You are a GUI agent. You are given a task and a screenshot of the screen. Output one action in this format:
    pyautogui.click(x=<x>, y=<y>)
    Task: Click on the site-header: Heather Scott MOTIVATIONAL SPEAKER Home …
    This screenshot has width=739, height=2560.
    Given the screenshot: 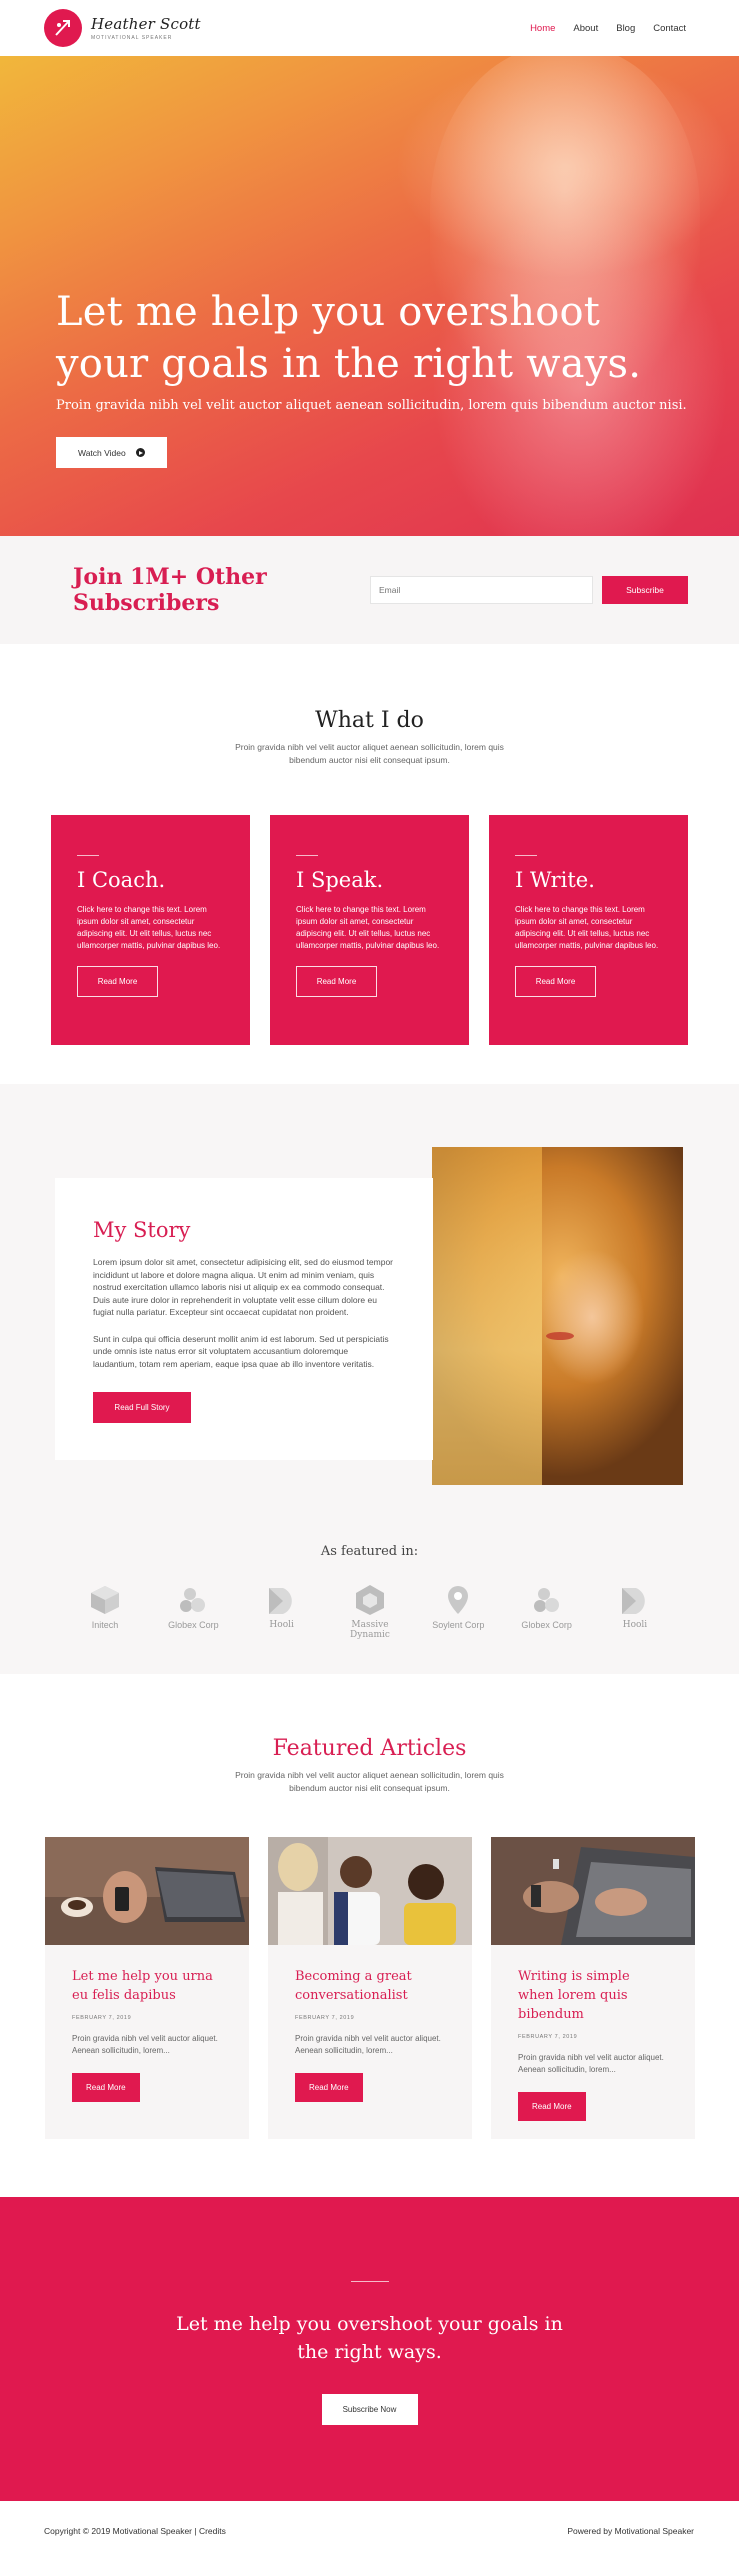 What is the action you would take?
    pyautogui.click(x=369, y=28)
    